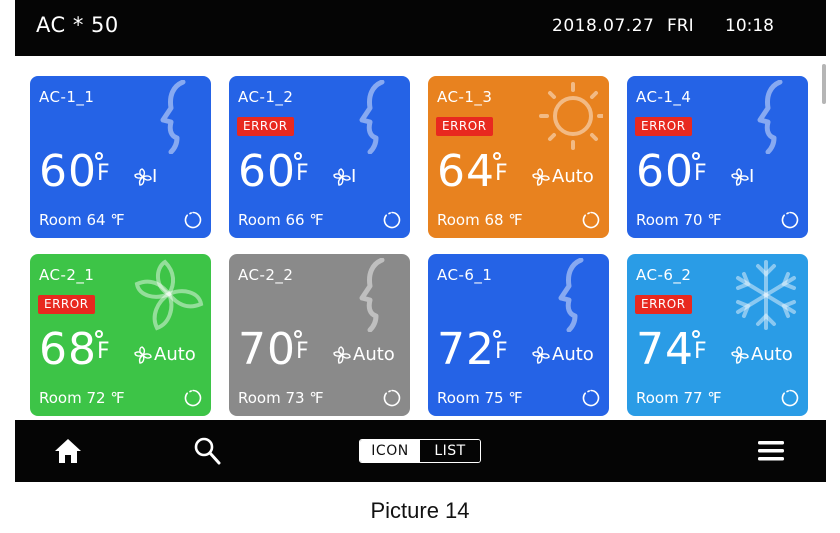  I want to click on ac-name: AC-1_2, so click(266, 97).